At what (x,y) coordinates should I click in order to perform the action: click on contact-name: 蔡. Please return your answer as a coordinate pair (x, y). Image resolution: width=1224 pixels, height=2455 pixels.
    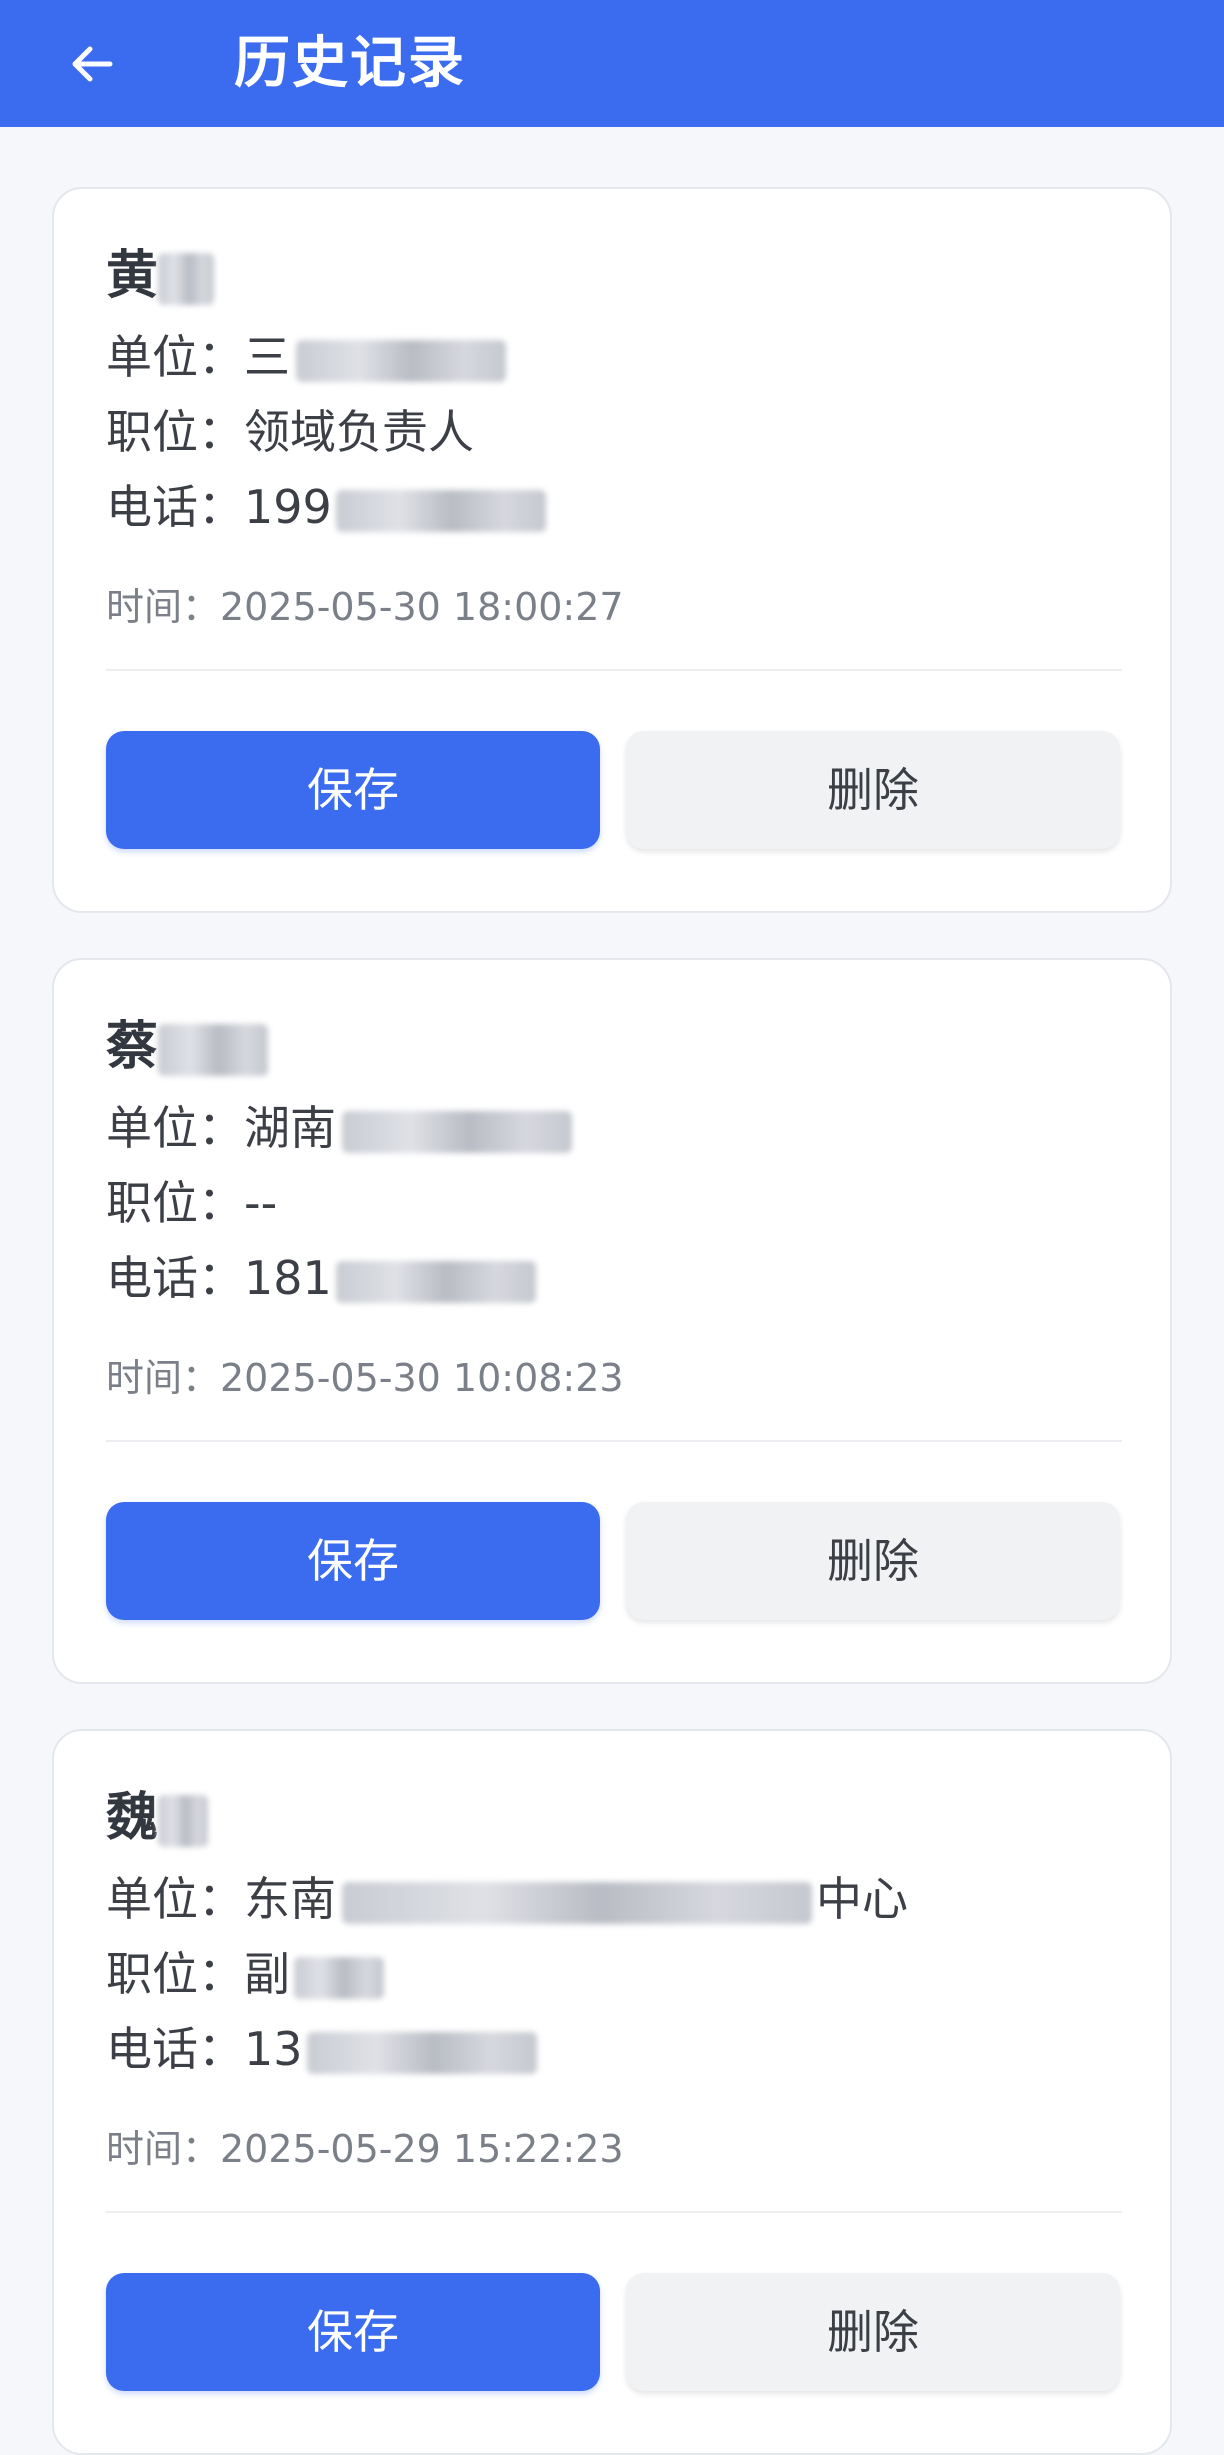
    Looking at the image, I should click on (187, 1047).